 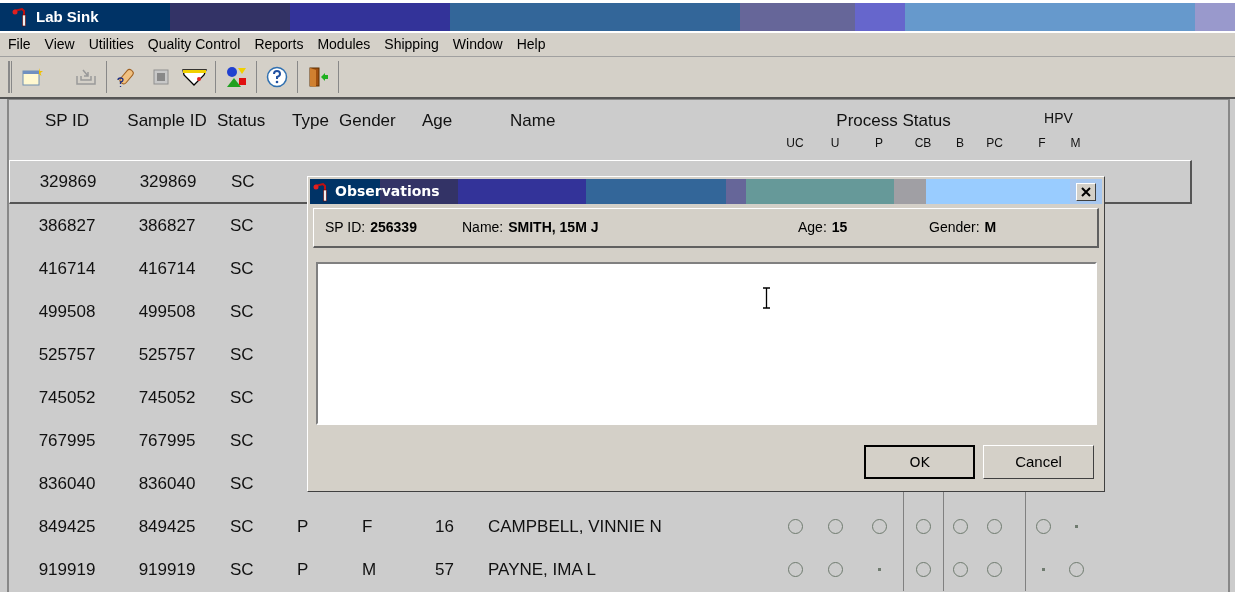 What do you see at coordinates (393, 227) in the screenshot?
I see `field-value: 256339` at bounding box center [393, 227].